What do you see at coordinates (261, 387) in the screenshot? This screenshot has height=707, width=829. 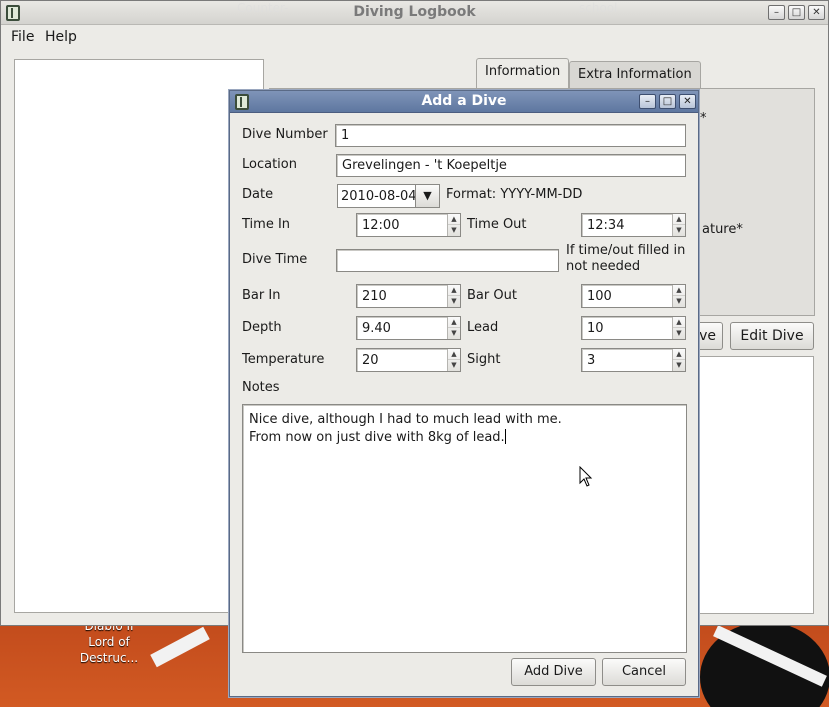 I see `notes-label: Notes` at bounding box center [261, 387].